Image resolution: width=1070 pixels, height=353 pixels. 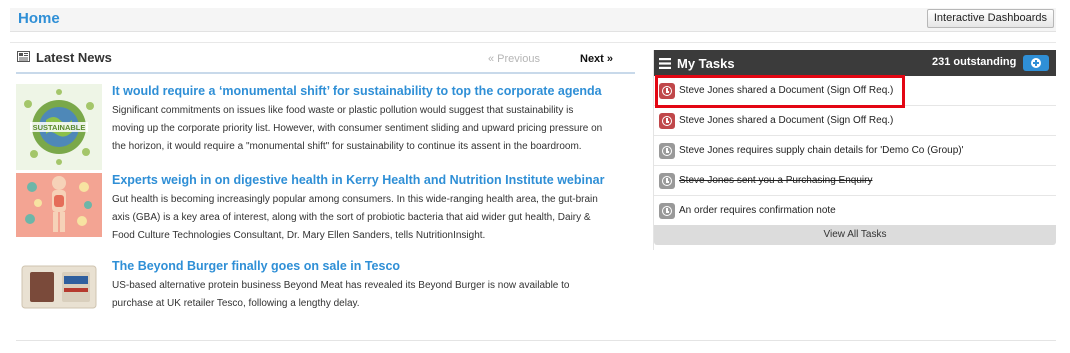 I want to click on my-tasks-title: My Tasks, so click(x=706, y=63).